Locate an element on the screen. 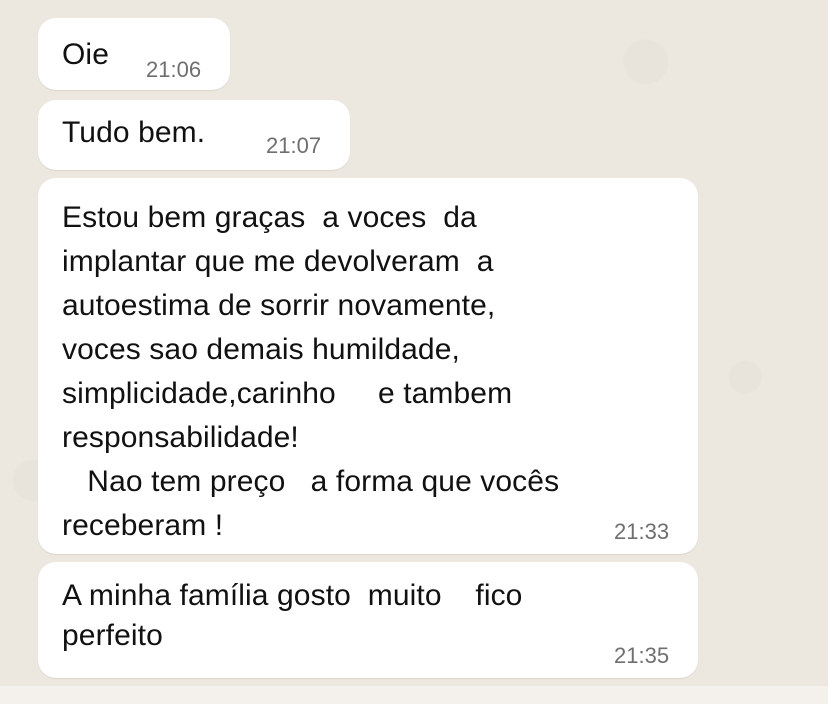 This screenshot has width=828, height=704. message-bubble: Tudo bem. 21:07 is located at coordinates (194, 135).